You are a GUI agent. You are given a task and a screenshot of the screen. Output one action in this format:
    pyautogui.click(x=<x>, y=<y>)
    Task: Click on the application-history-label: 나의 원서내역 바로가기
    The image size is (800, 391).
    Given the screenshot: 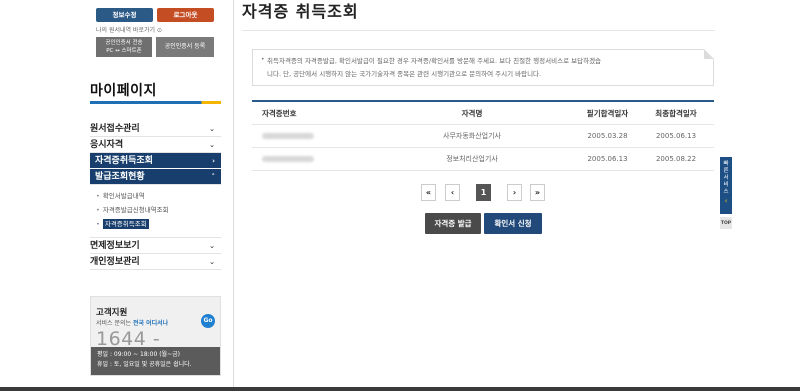 What is the action you would take?
    pyautogui.click(x=126, y=30)
    